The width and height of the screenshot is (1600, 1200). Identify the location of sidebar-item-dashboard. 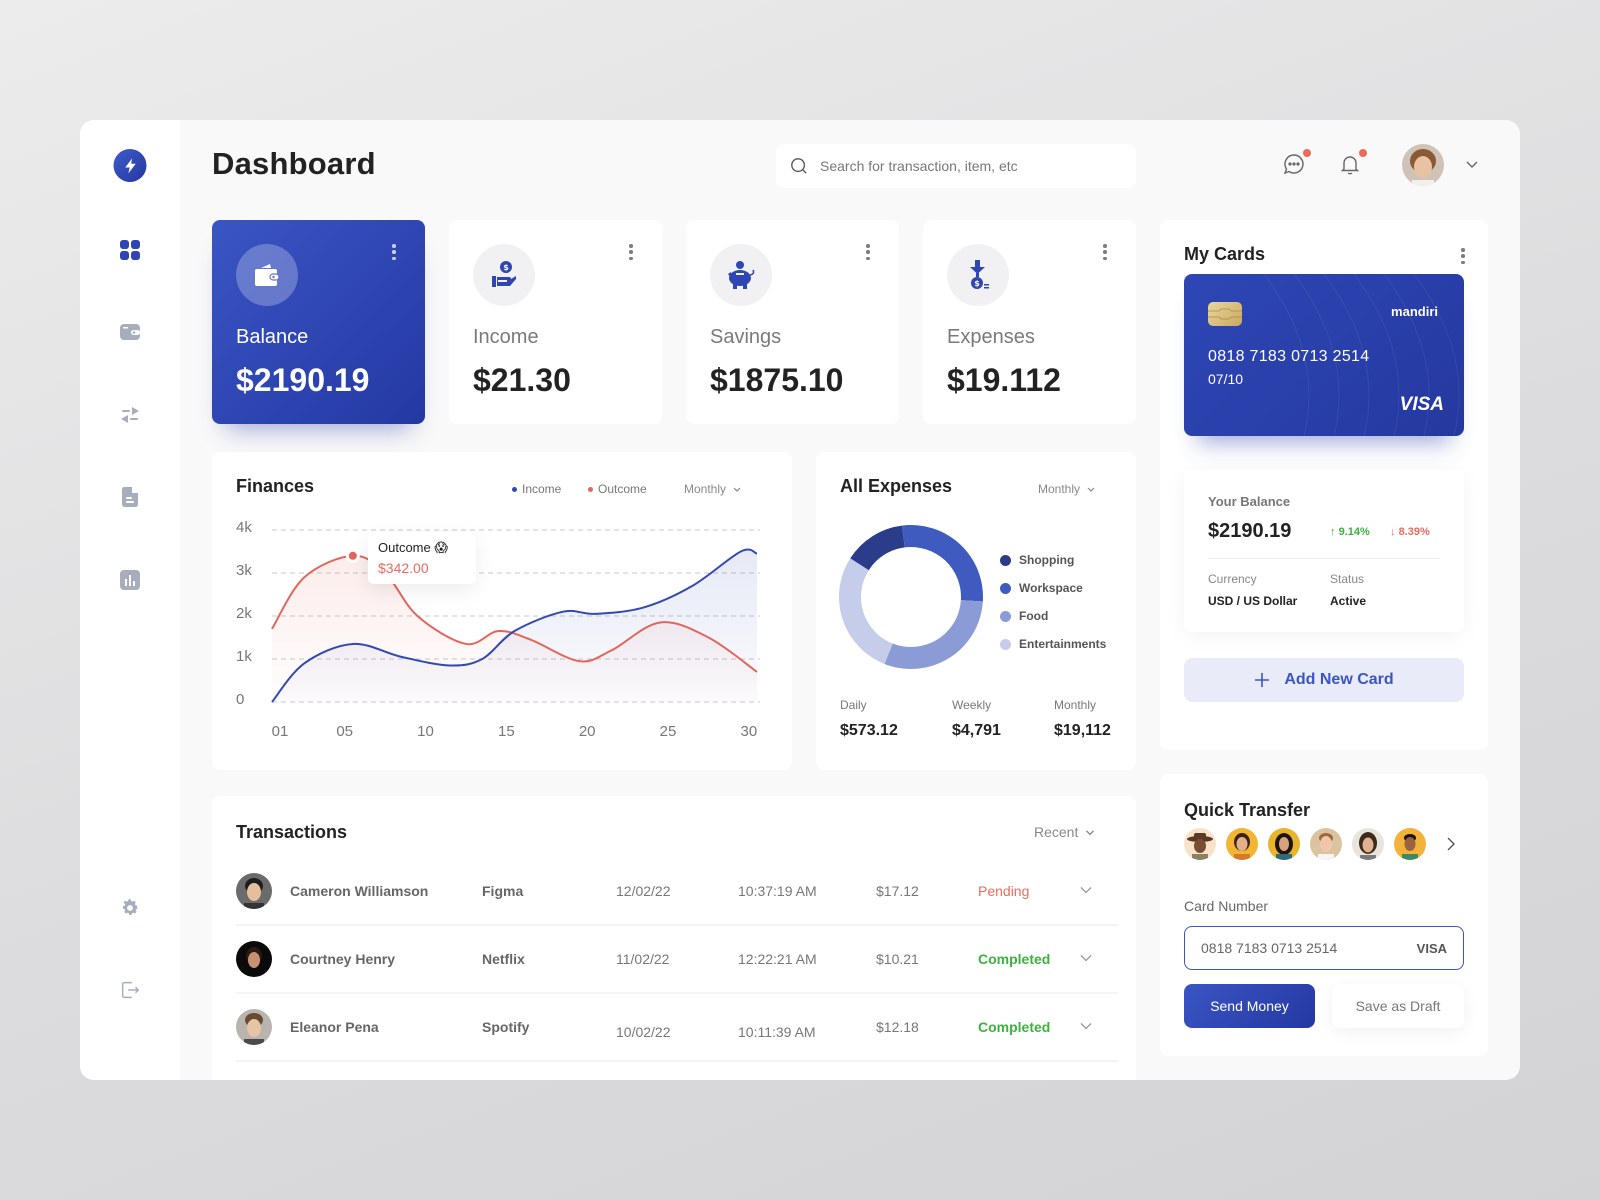
(130, 250).